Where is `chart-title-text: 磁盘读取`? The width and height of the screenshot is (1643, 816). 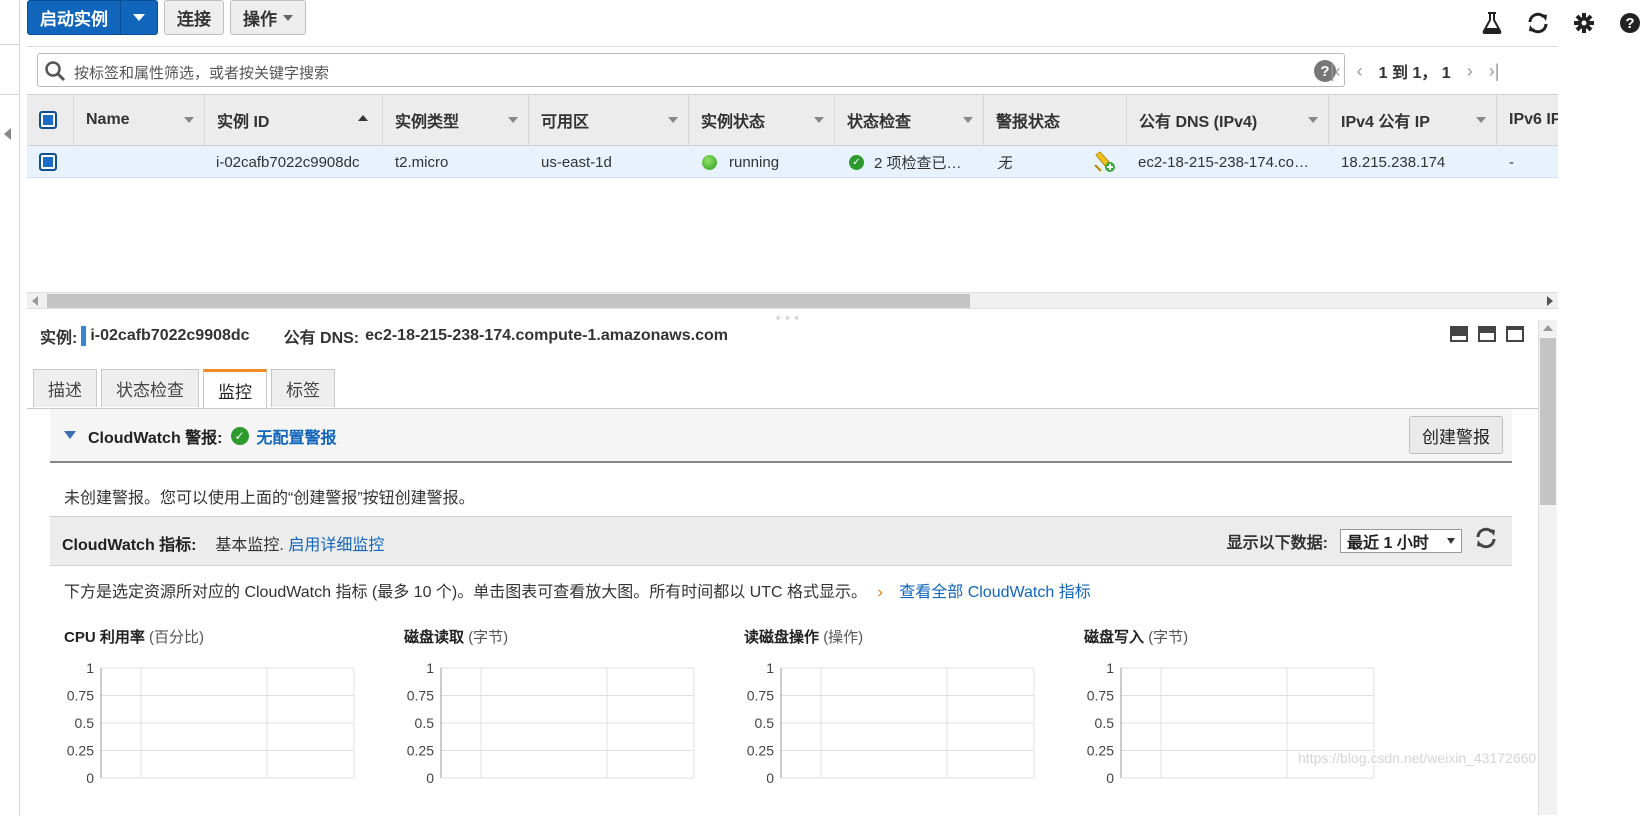
chart-title-text: 磁盘读取 is located at coordinates (434, 637).